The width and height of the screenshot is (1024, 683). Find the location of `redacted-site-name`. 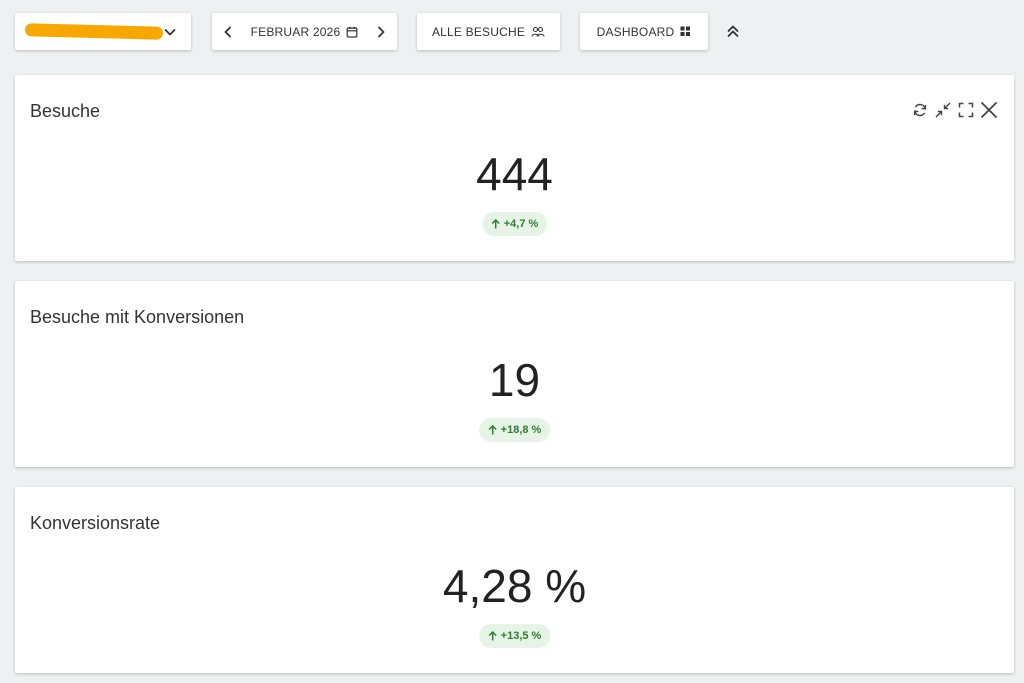

redacted-site-name is located at coordinates (94, 31).